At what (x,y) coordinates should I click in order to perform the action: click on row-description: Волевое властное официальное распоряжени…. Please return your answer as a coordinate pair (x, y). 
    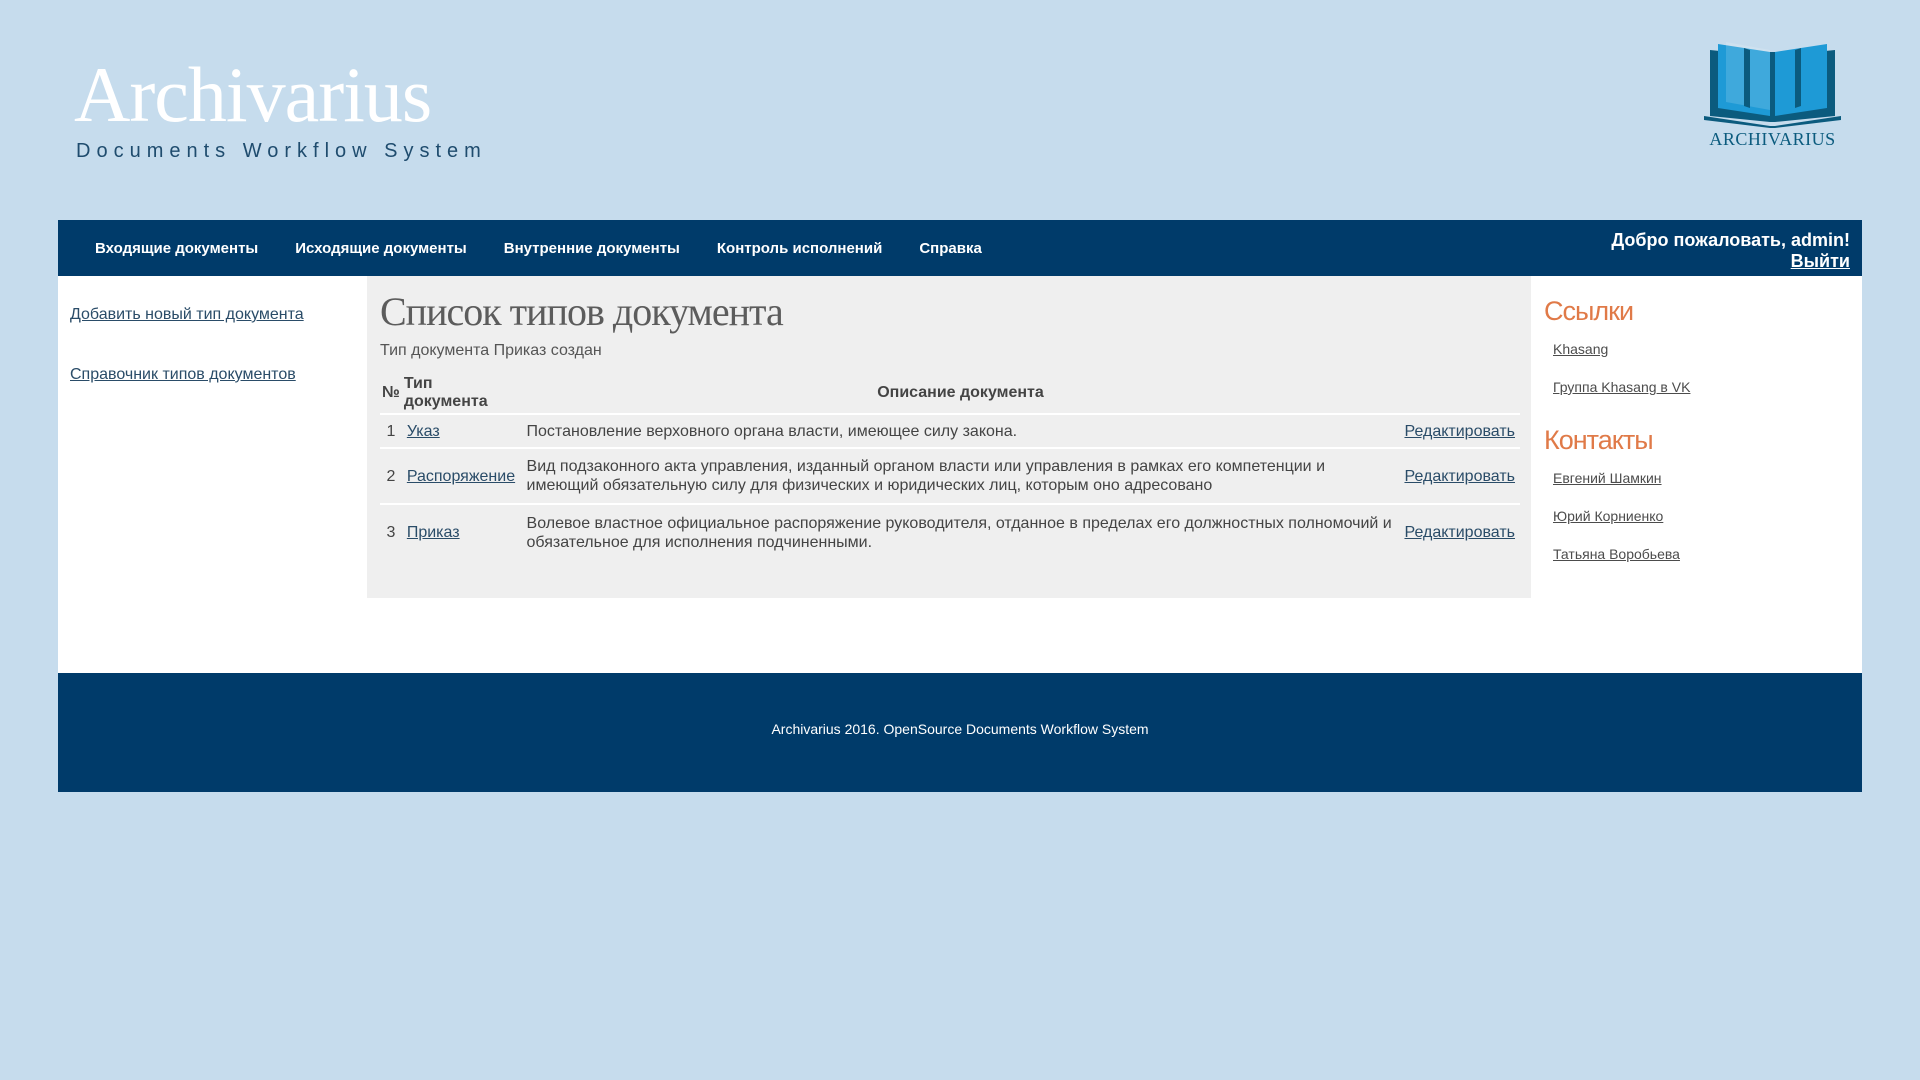
    Looking at the image, I should click on (959, 532).